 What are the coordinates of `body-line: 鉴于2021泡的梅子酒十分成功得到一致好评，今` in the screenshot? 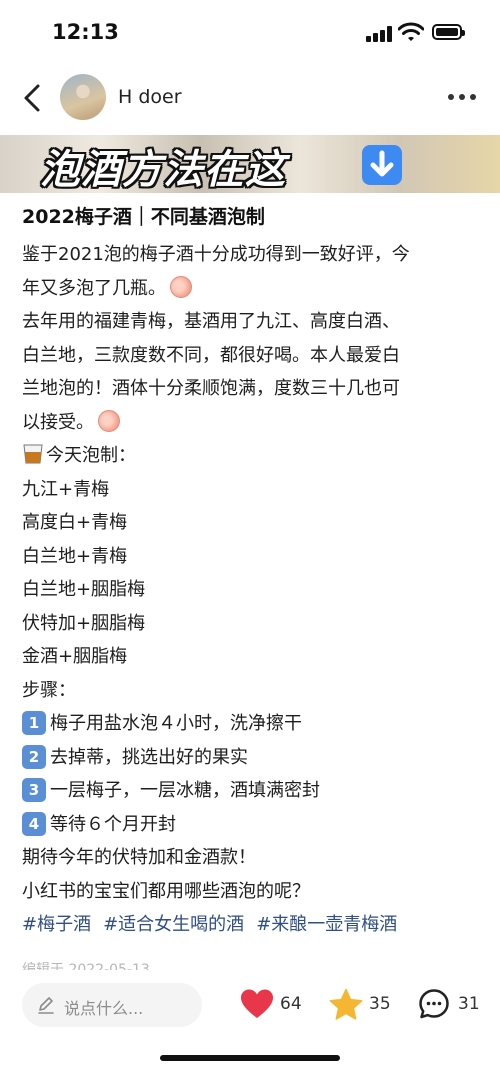 It's located at (216, 254).